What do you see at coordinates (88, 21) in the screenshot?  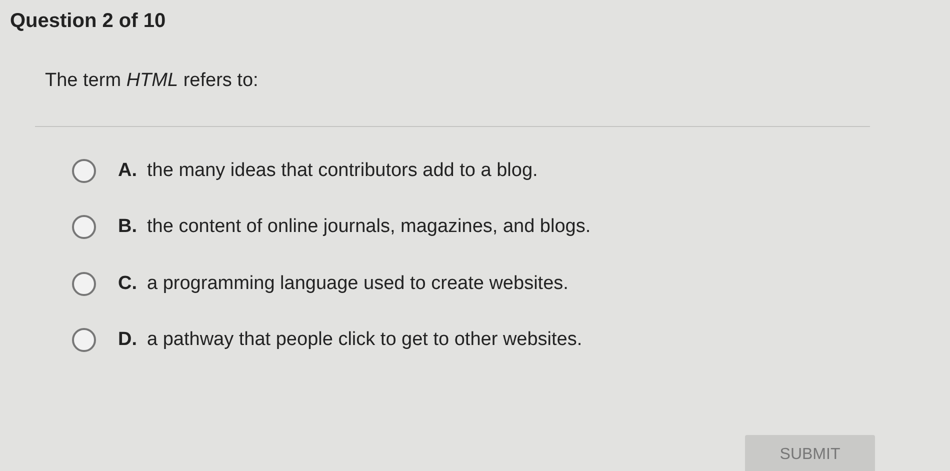 I see `question-title: Question 2 of 10` at bounding box center [88, 21].